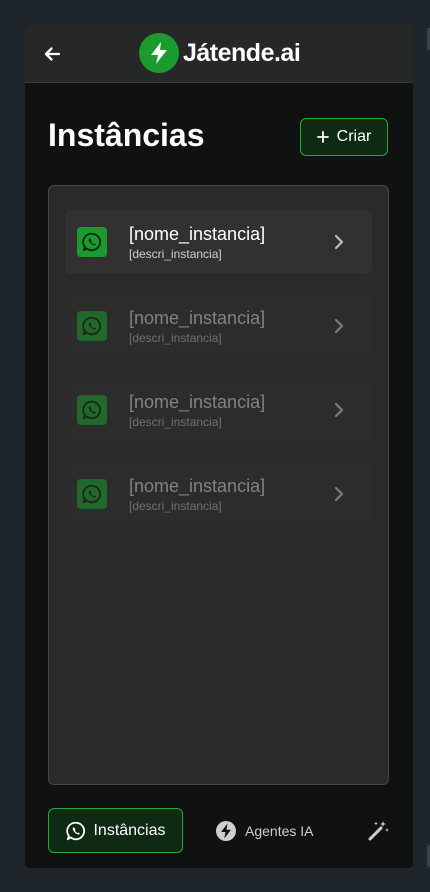 The image size is (430, 892). I want to click on magic-wand-icon, so click(378, 831).